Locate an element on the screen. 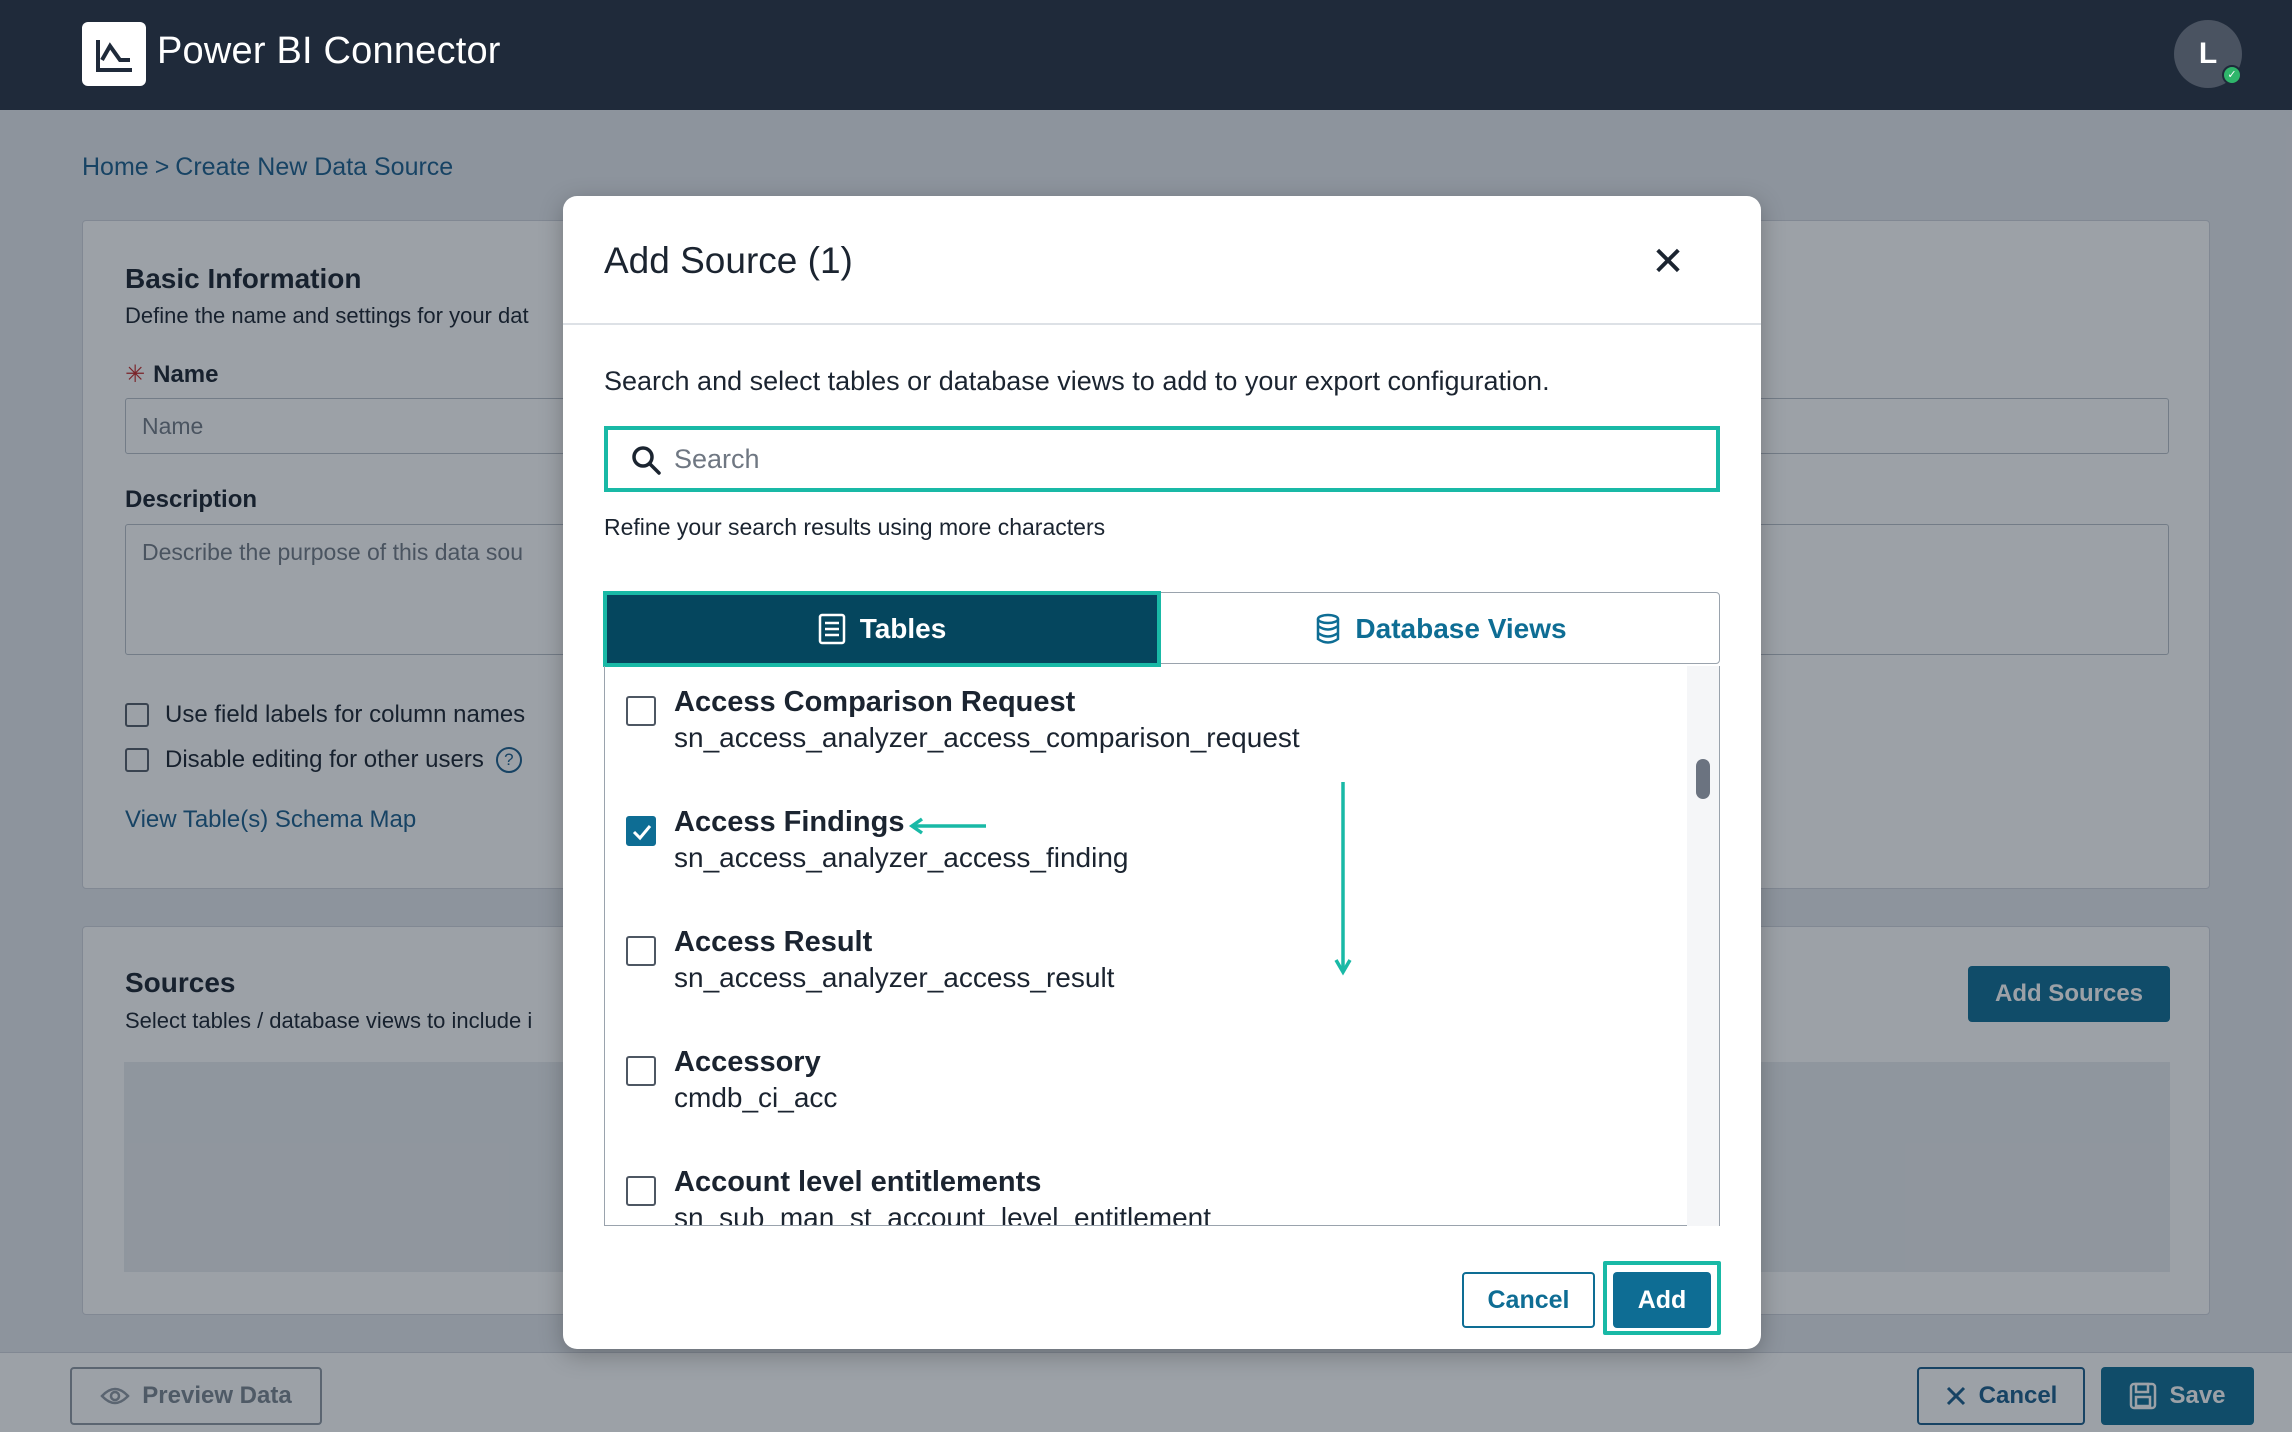  dialog-title: Add Source (1) is located at coordinates (728, 260).